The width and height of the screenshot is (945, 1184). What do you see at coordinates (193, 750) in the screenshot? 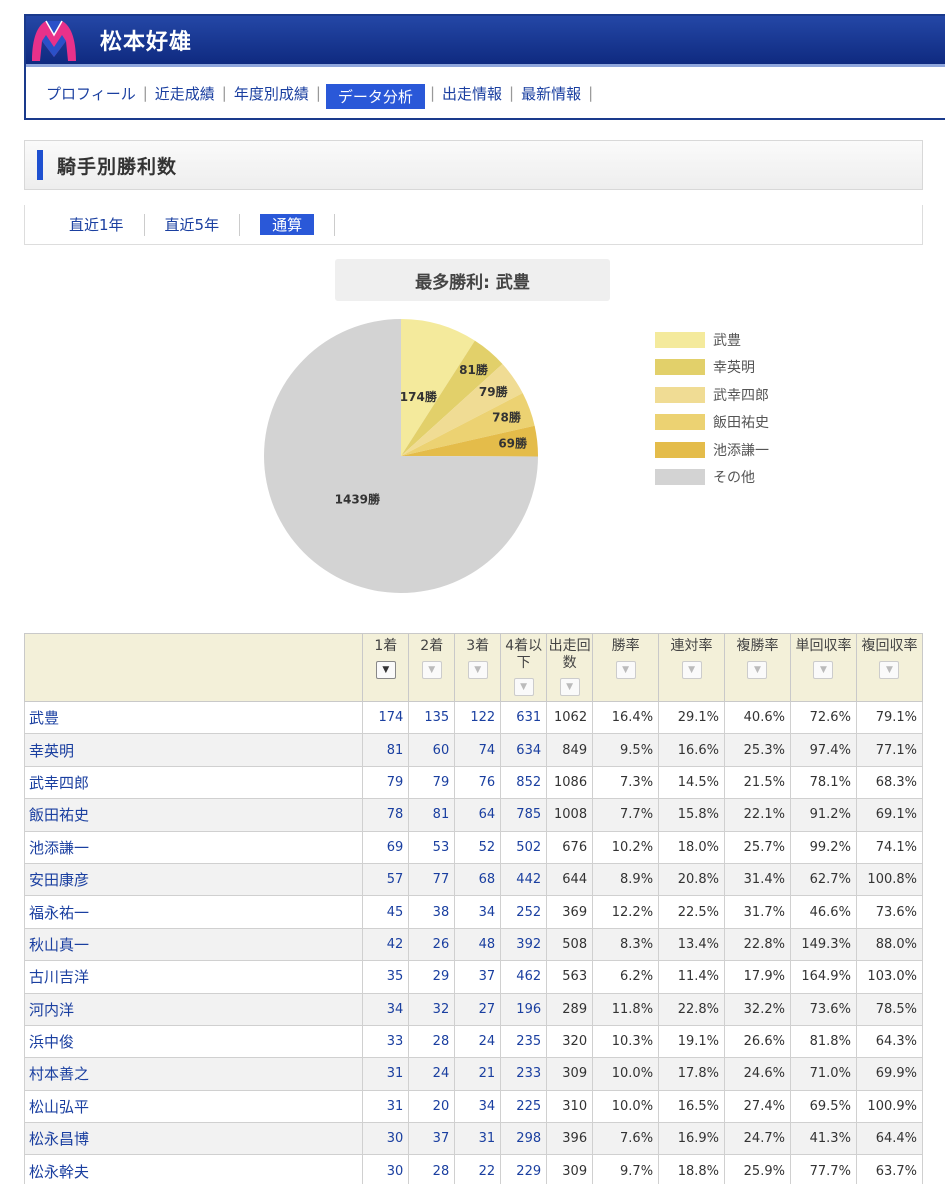
I see `jockey-name-link: 幸英明` at bounding box center [193, 750].